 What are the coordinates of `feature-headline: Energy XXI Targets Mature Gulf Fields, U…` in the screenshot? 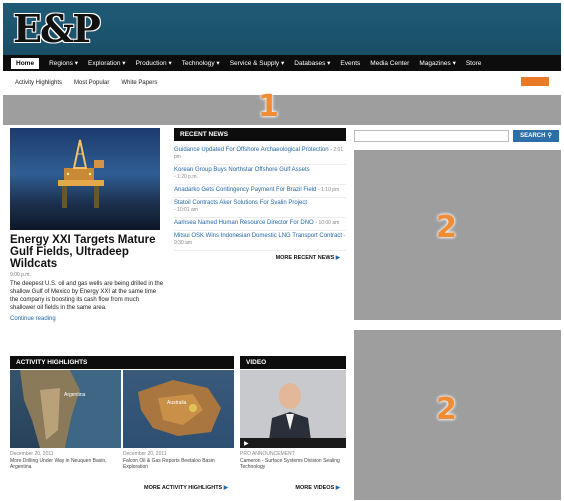 It's located at (87, 252).